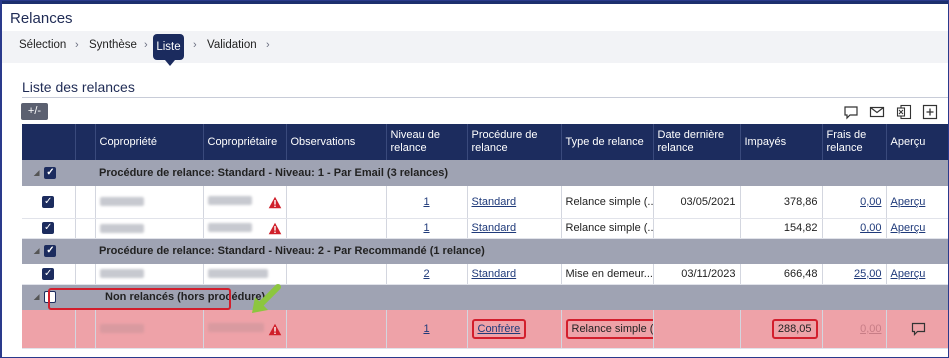  I want to click on step-selection: Sélection, so click(42, 45).